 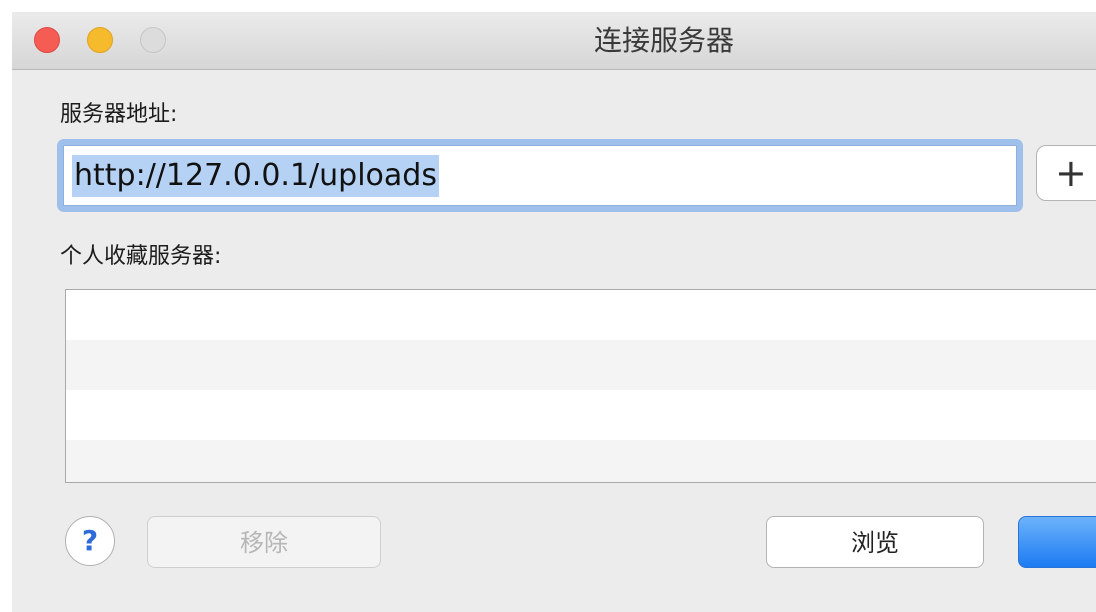 What do you see at coordinates (1057, 542) in the screenshot?
I see `connect-button` at bounding box center [1057, 542].